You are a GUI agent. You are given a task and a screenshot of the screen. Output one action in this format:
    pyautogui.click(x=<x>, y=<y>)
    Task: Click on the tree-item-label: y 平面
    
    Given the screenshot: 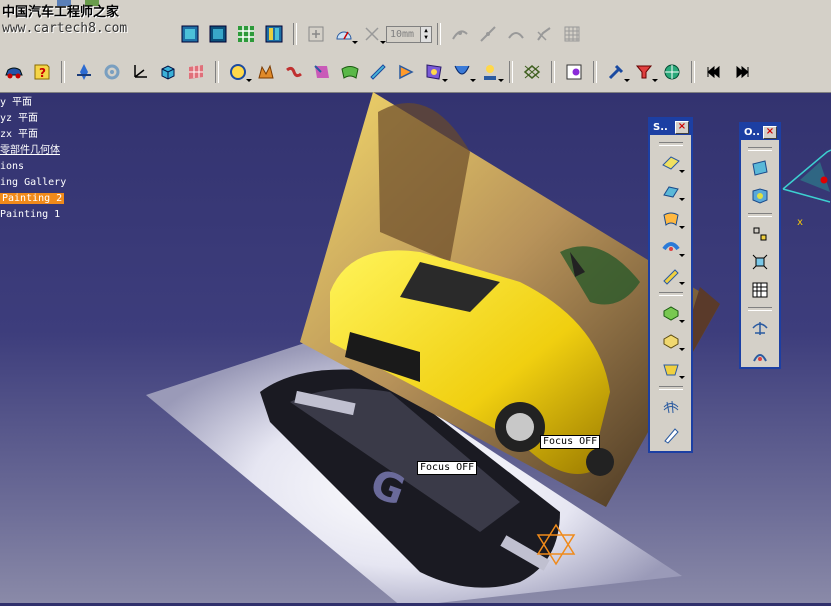 What is the action you would take?
    pyautogui.click(x=16, y=102)
    